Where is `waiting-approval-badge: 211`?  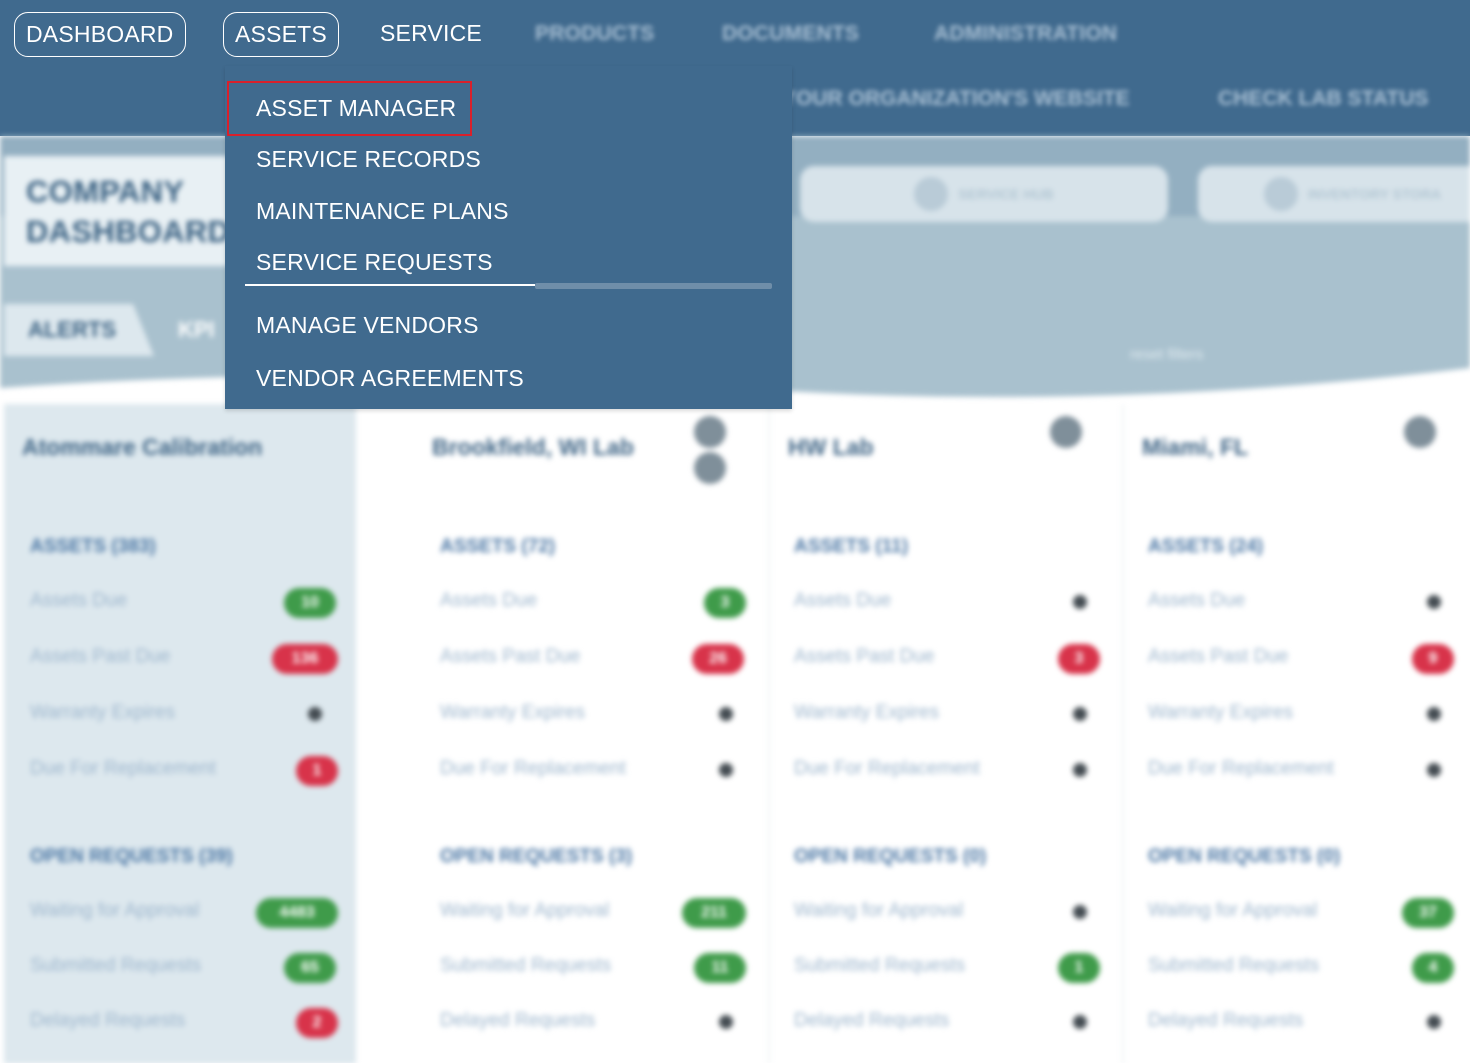
waiting-approval-badge: 211 is located at coordinates (714, 913).